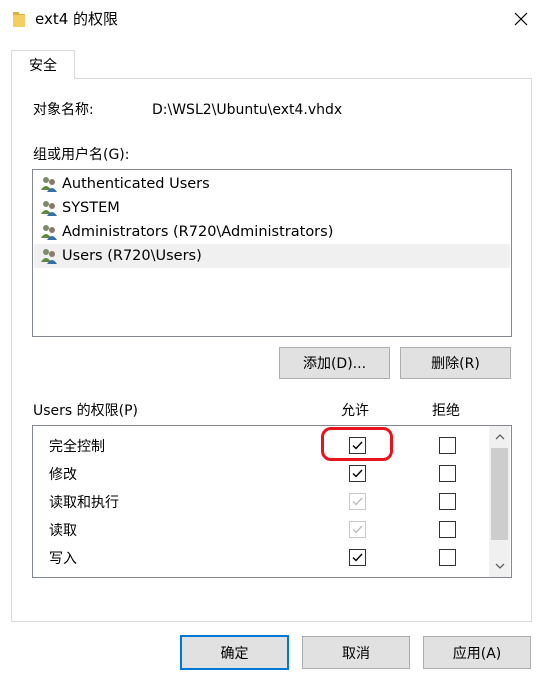 This screenshot has height=681, width=543. What do you see at coordinates (272, 208) in the screenshot?
I see `user-item-system: SYSTEM` at bounding box center [272, 208].